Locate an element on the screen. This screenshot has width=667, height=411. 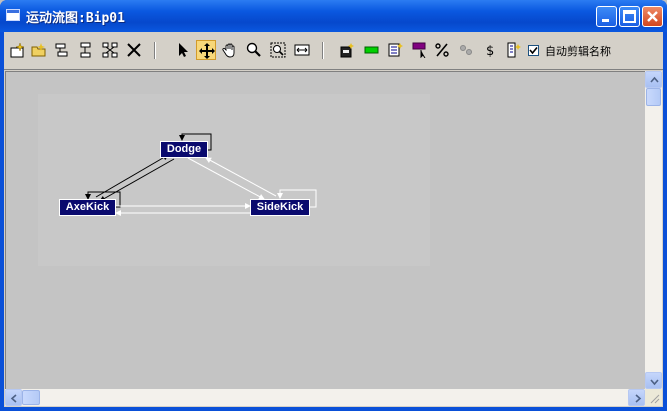
clip-properties-button is located at coordinates (348, 50).